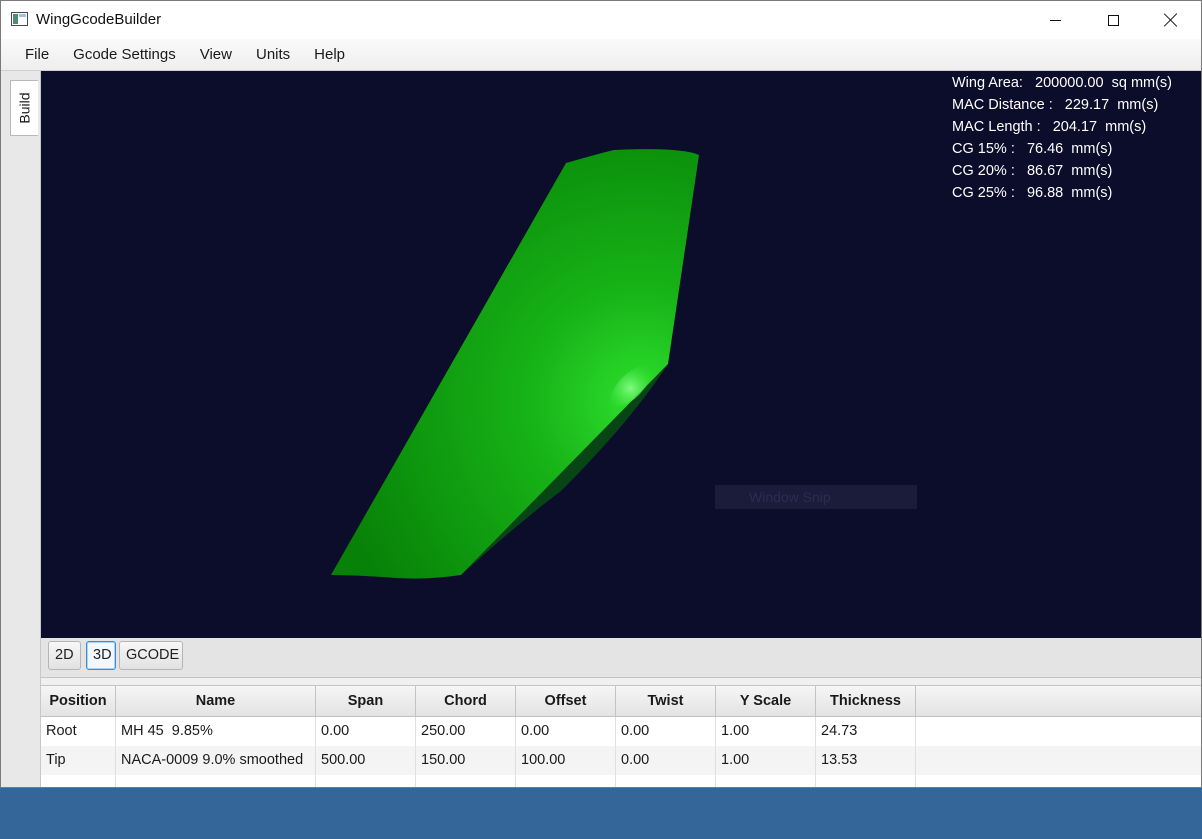 This screenshot has height=839, width=1202. I want to click on column-header-offset: Offset, so click(566, 701).